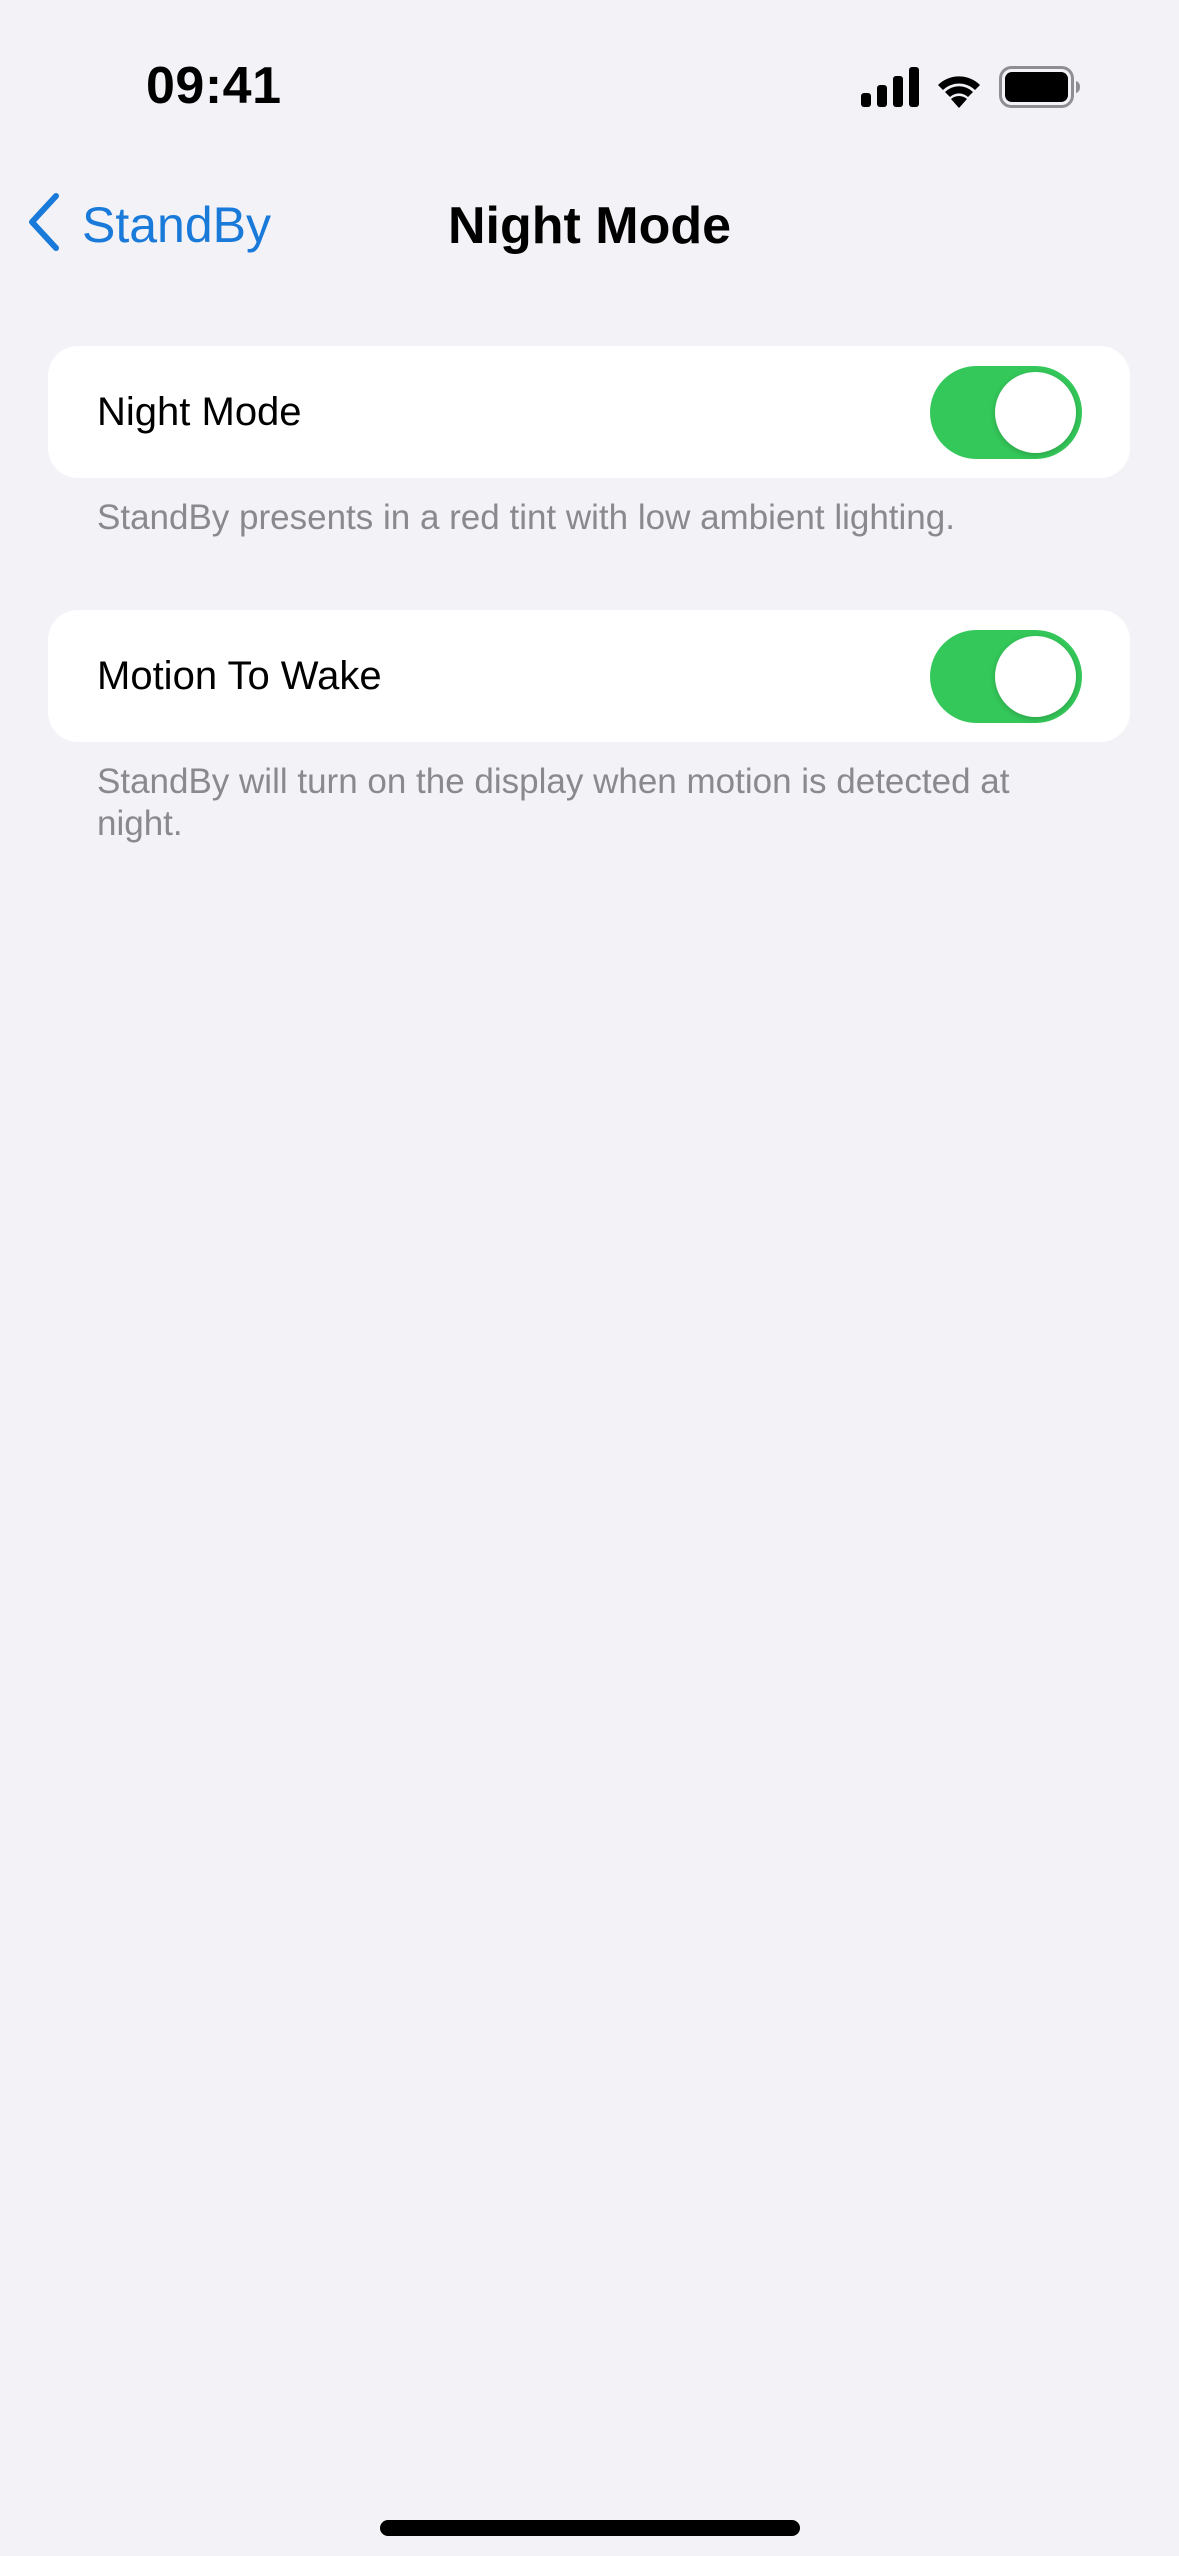 The height and width of the screenshot is (2556, 1179). Describe the element at coordinates (589, 676) in the screenshot. I see `setting-row-motion-to-wake: Motion To Wake` at that location.